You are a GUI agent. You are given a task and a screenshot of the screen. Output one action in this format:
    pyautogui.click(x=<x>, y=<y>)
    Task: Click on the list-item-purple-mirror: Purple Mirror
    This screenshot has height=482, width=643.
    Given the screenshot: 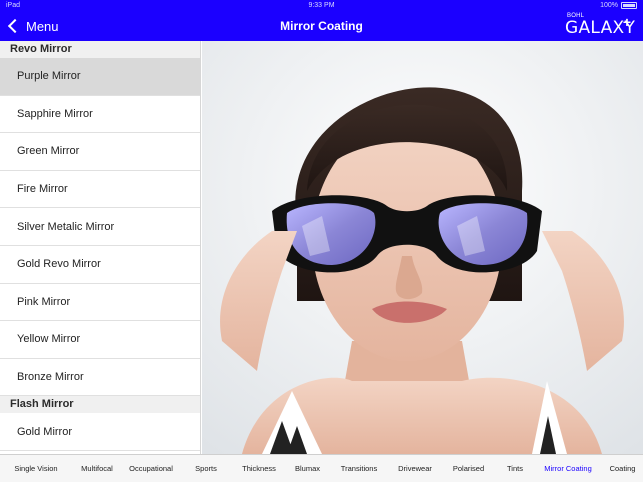 What is the action you would take?
    pyautogui.click(x=100, y=77)
    